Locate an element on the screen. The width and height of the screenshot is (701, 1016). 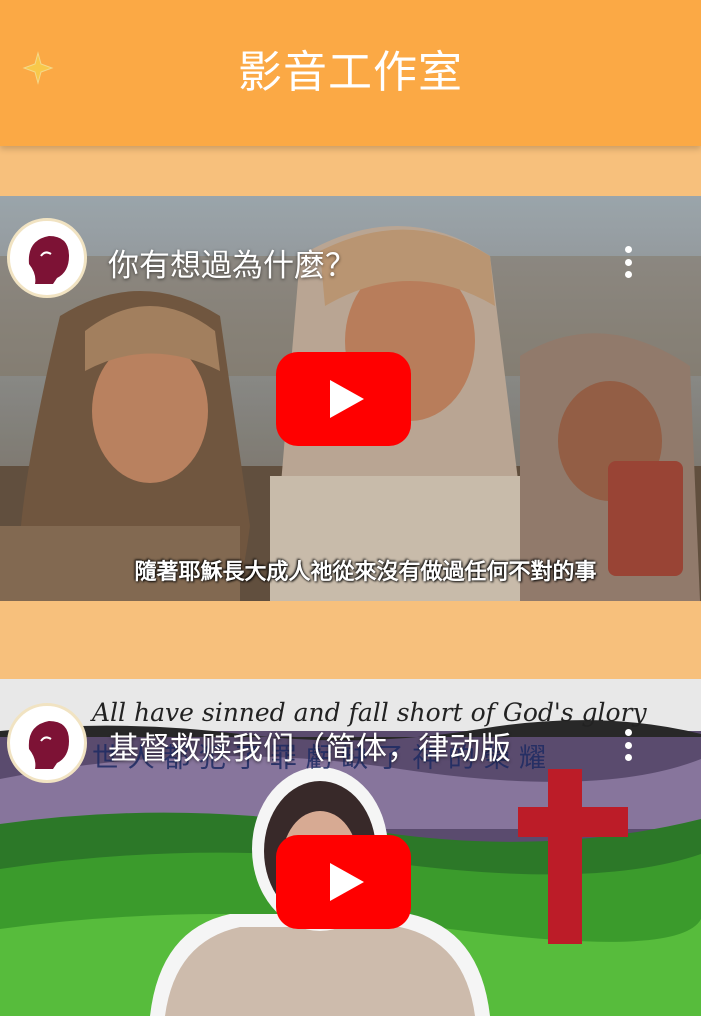
page-title: 影音工作室 is located at coordinates (350, 72).